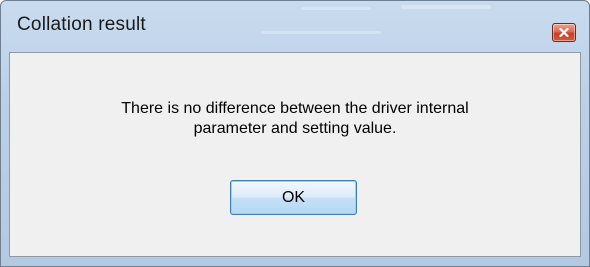 This screenshot has width=590, height=267. Describe the element at coordinates (295, 128) in the screenshot. I see `message-line-2: parameter and setting value.` at that location.